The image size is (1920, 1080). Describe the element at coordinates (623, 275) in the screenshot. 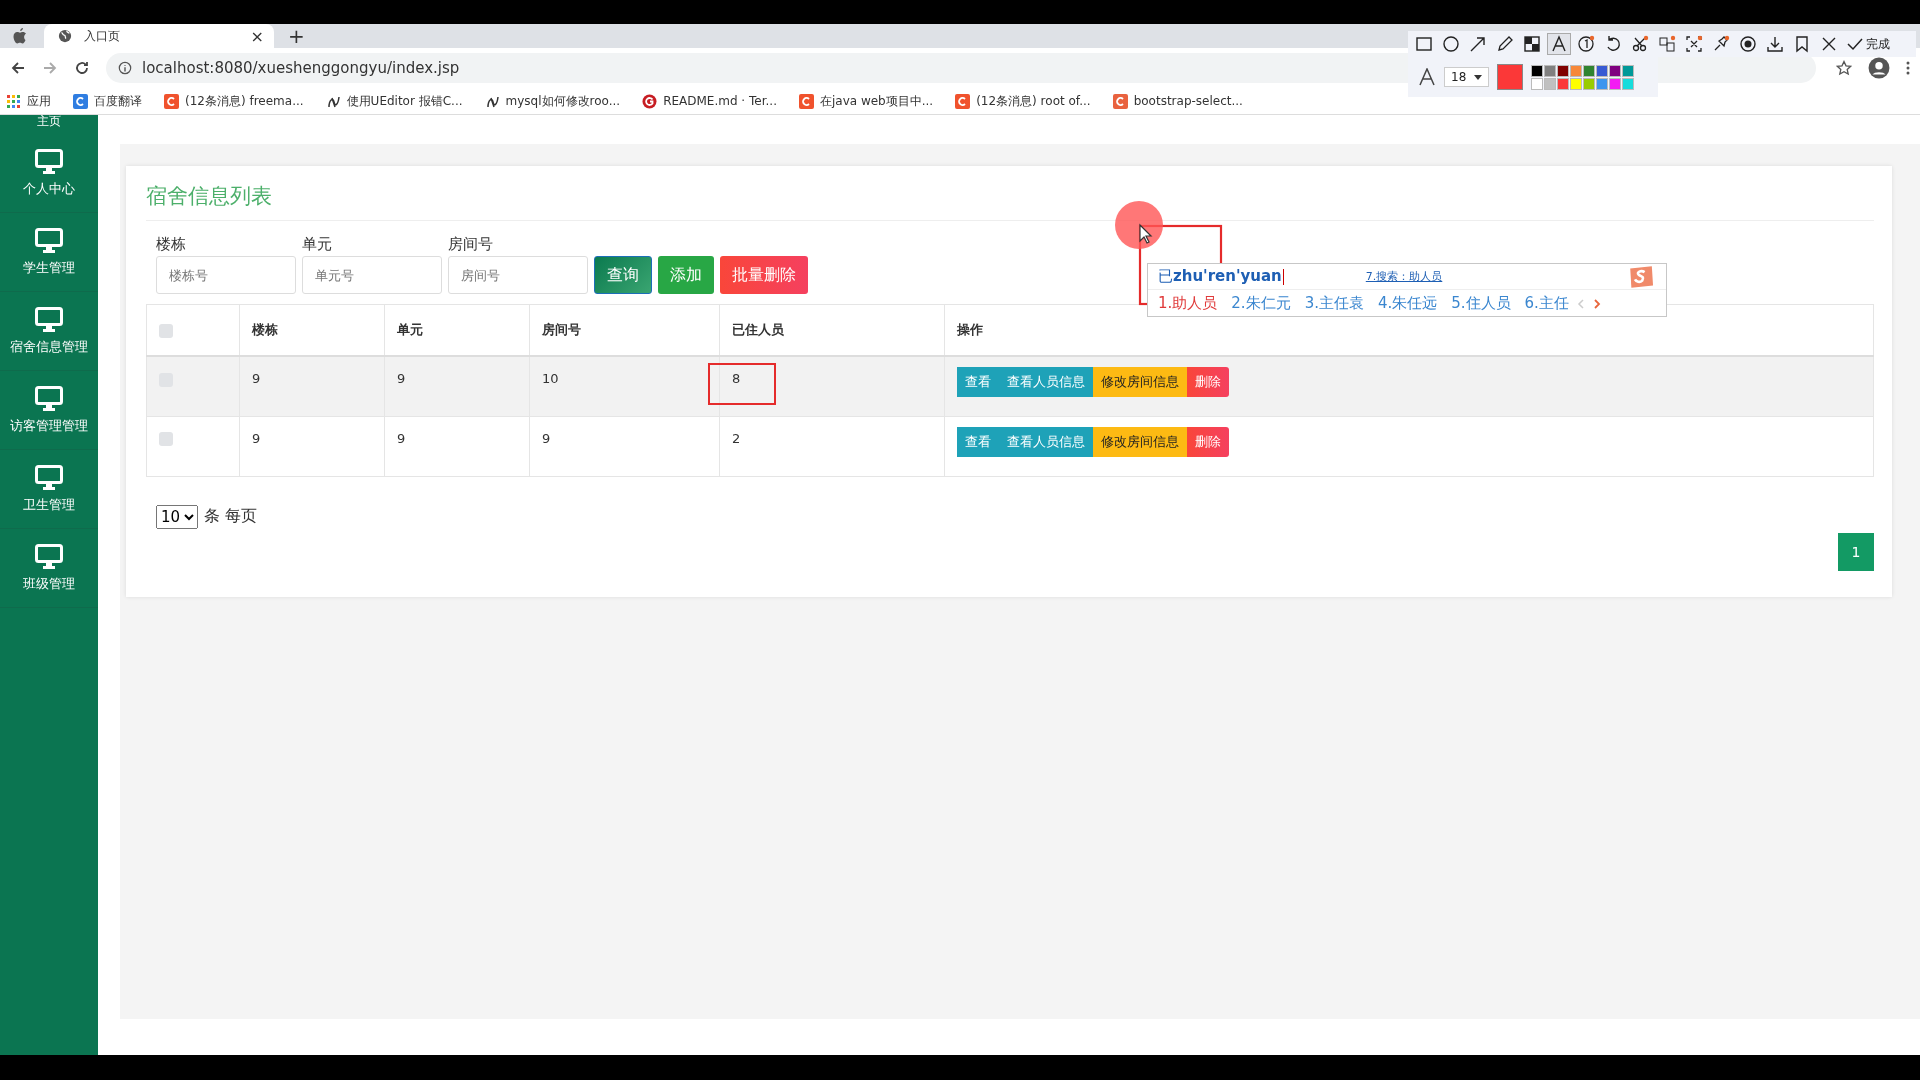

I see `form-button: 查询` at that location.